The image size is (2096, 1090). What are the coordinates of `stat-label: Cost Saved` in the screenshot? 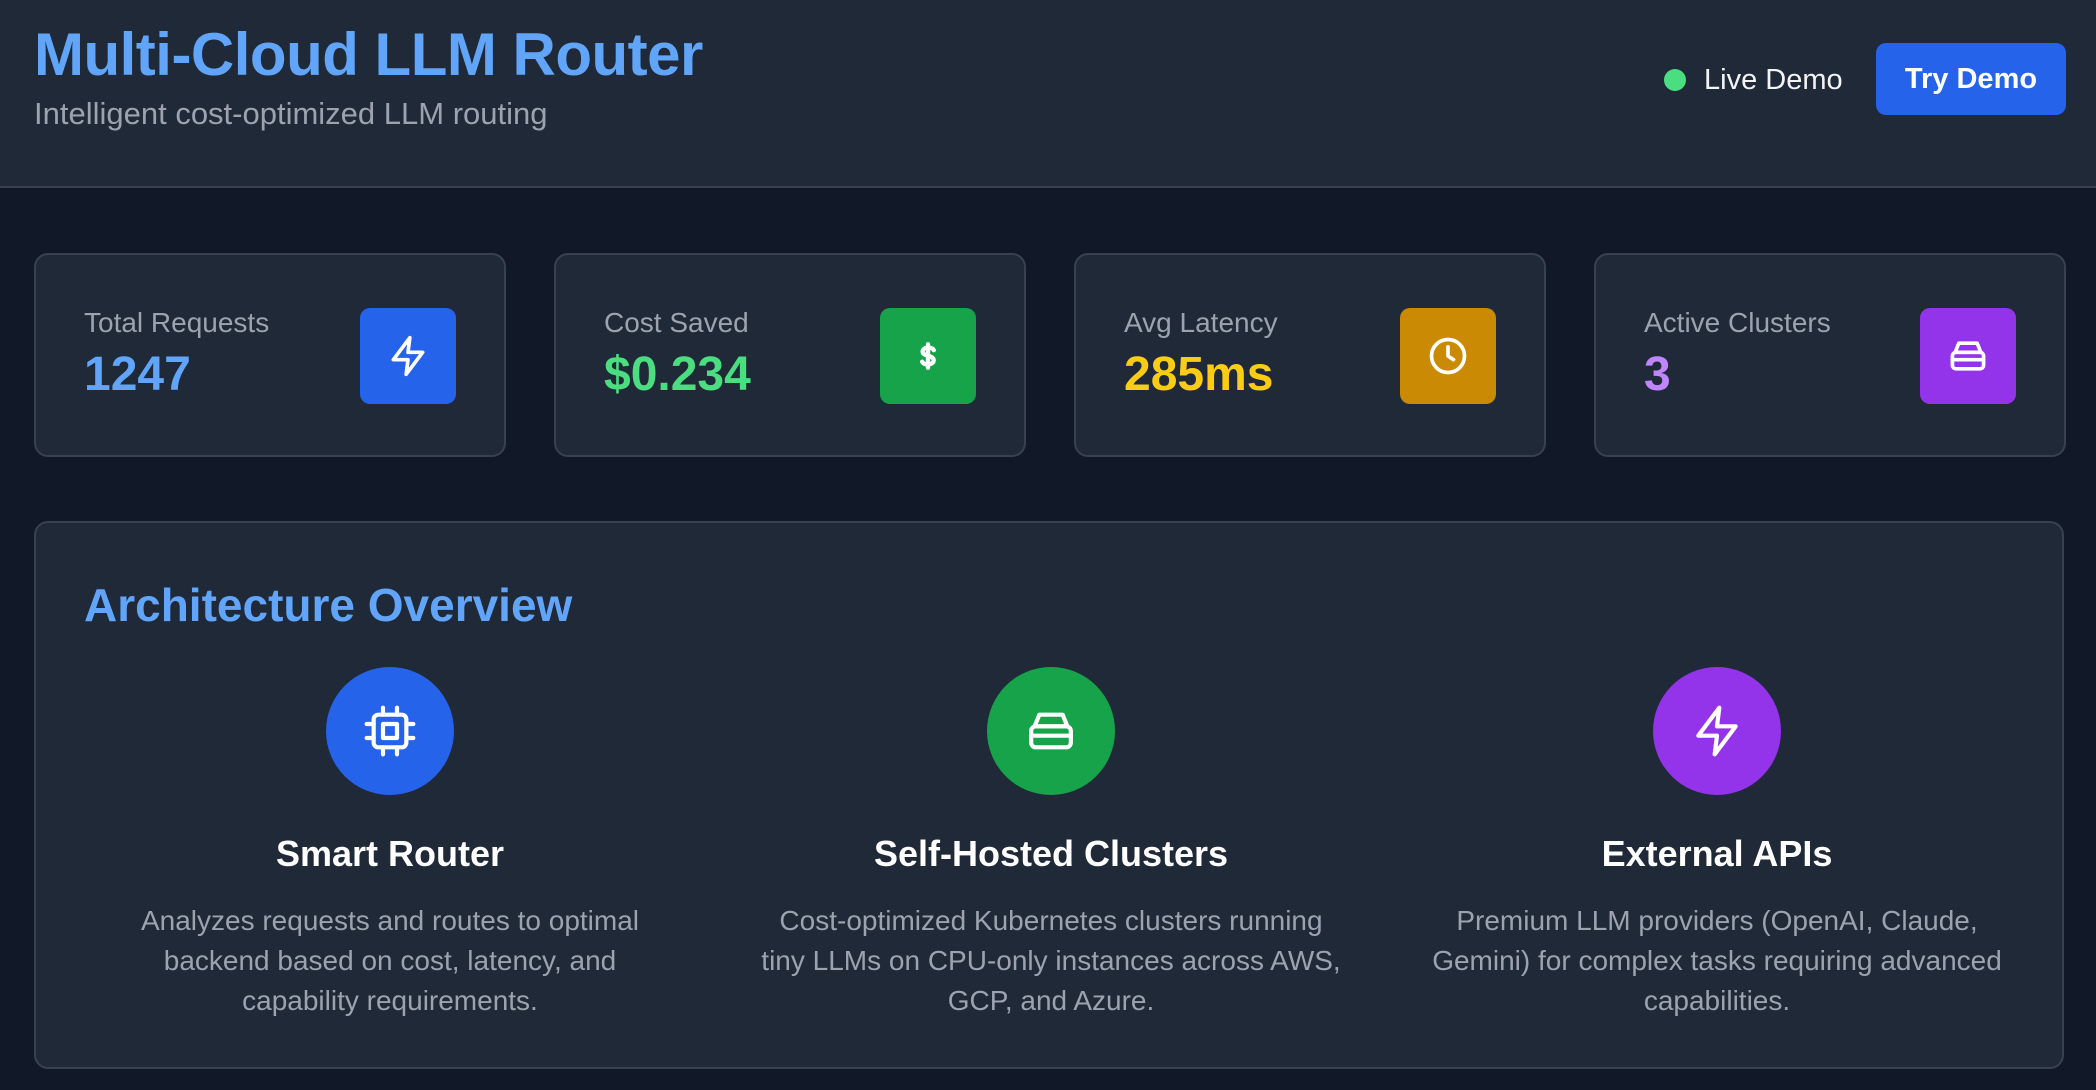 It's located at (676, 322).